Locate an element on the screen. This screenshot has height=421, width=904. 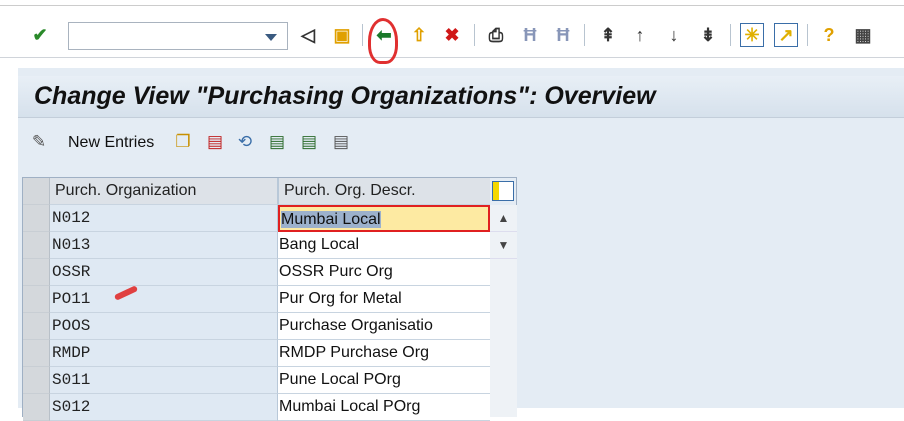
select-all-rows is located at coordinates (36, 191).